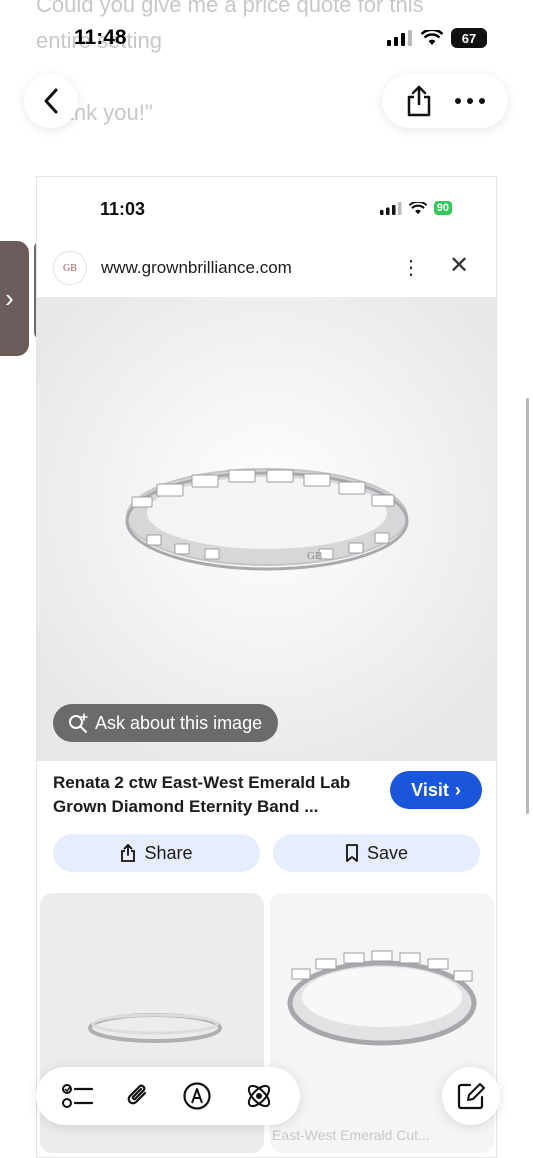 Image resolution: width=533 pixels, height=1158 pixels. Describe the element at coordinates (387, 852) in the screenshot. I see `save-label: Save` at that location.